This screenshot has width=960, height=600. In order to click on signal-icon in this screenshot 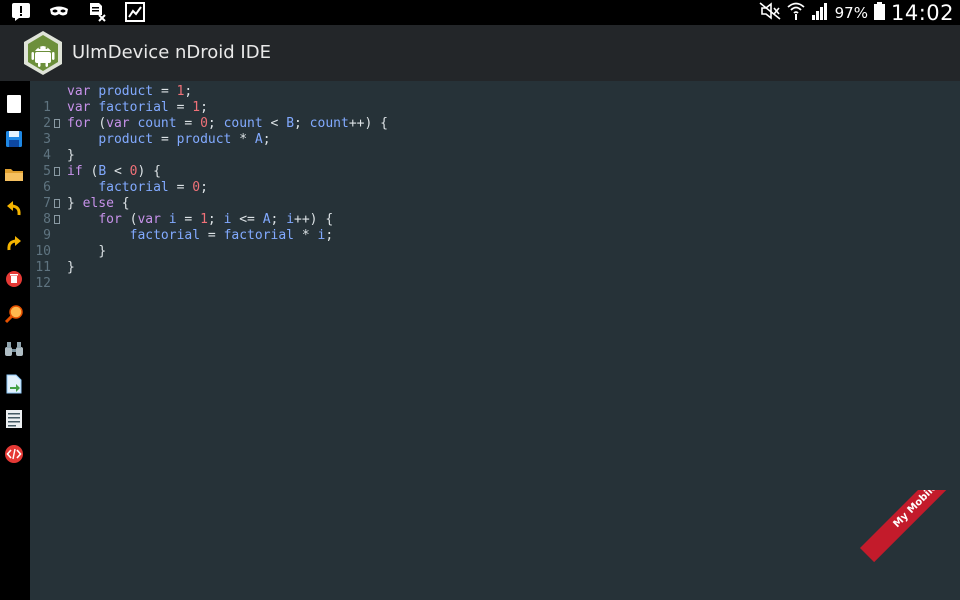, I will do `click(820, 13)`.